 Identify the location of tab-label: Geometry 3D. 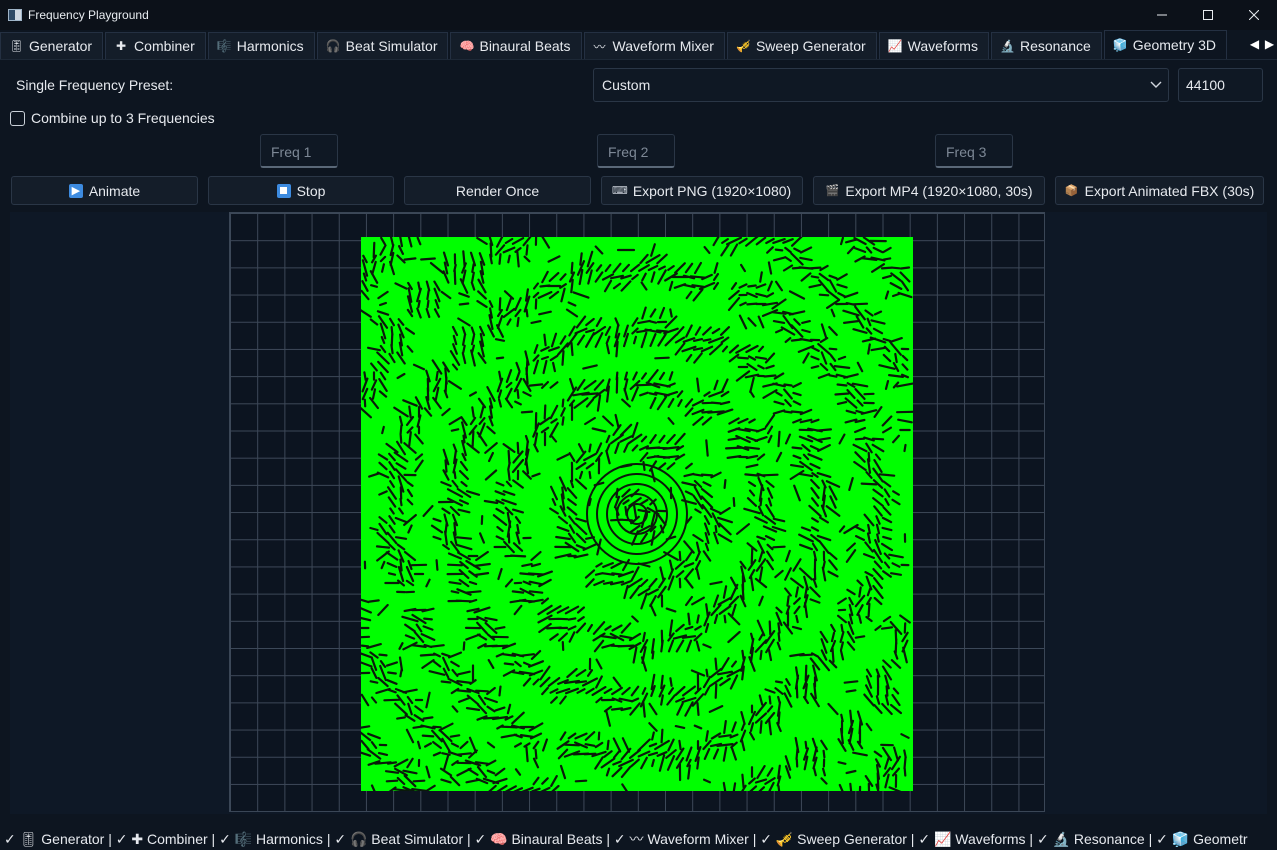
(1174, 45).